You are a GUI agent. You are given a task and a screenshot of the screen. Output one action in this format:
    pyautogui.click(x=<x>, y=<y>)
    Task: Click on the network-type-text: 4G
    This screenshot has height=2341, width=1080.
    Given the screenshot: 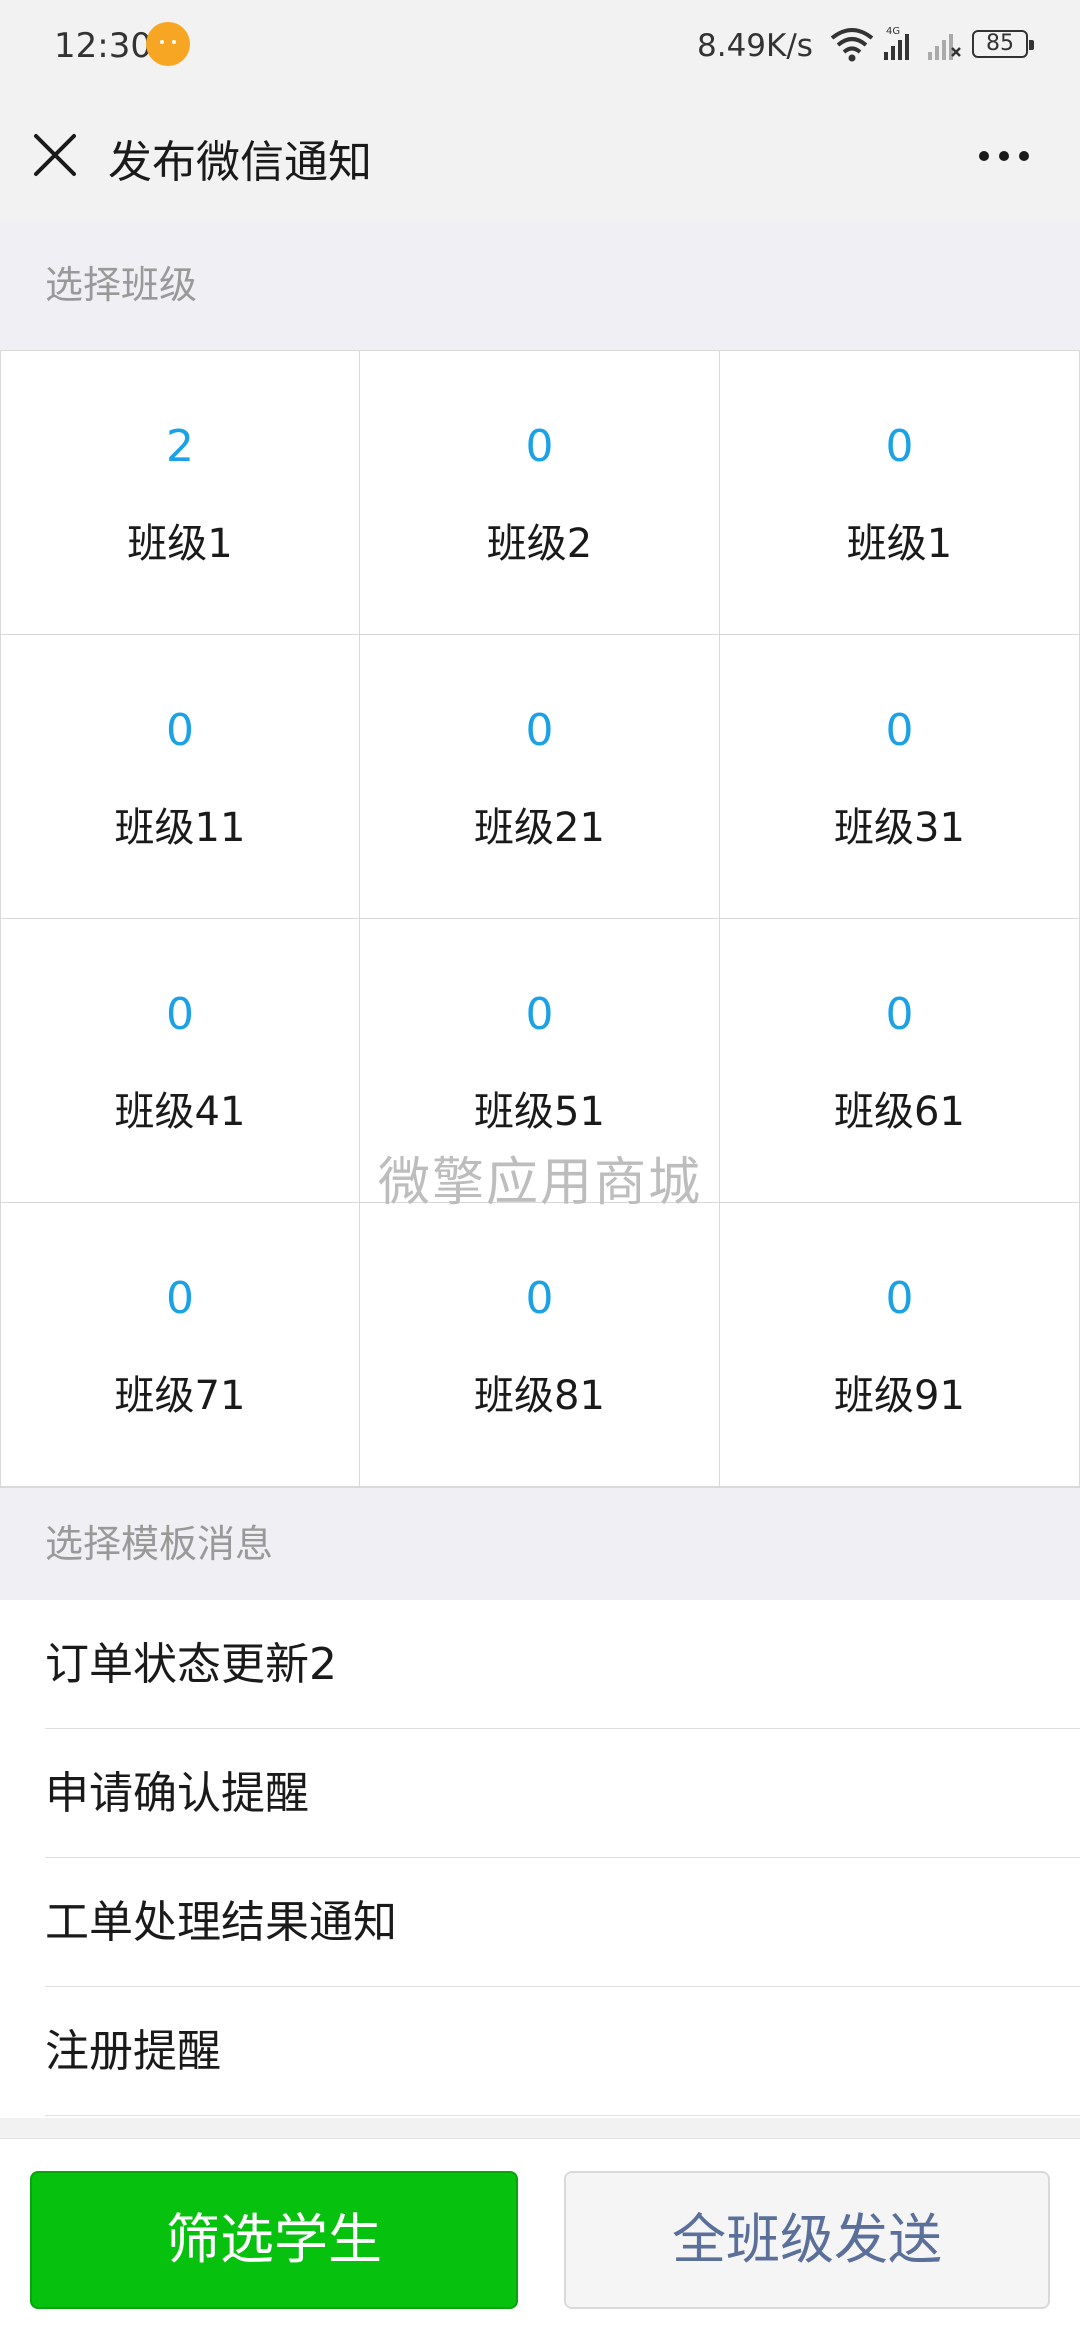 What is the action you would take?
    pyautogui.click(x=893, y=31)
    